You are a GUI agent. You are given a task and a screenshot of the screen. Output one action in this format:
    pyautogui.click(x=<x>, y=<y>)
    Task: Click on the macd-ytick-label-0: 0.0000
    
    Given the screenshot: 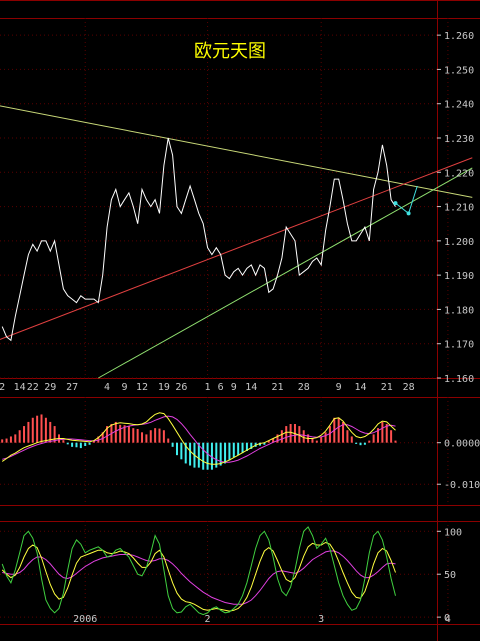 What is the action you would take?
    pyautogui.click(x=462, y=444)
    